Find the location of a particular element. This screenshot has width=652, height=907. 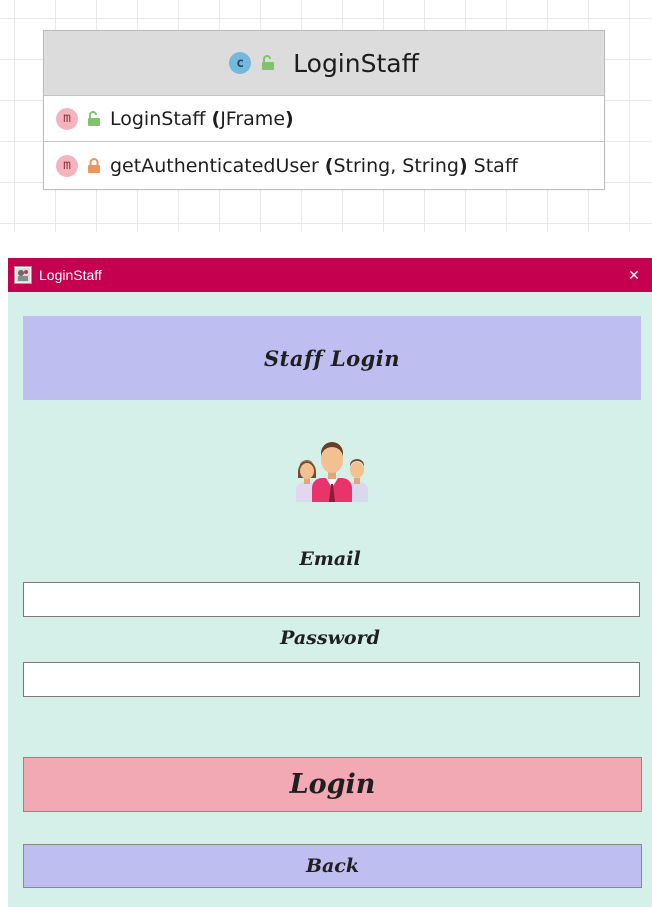

email-label: Email is located at coordinates (330, 559).